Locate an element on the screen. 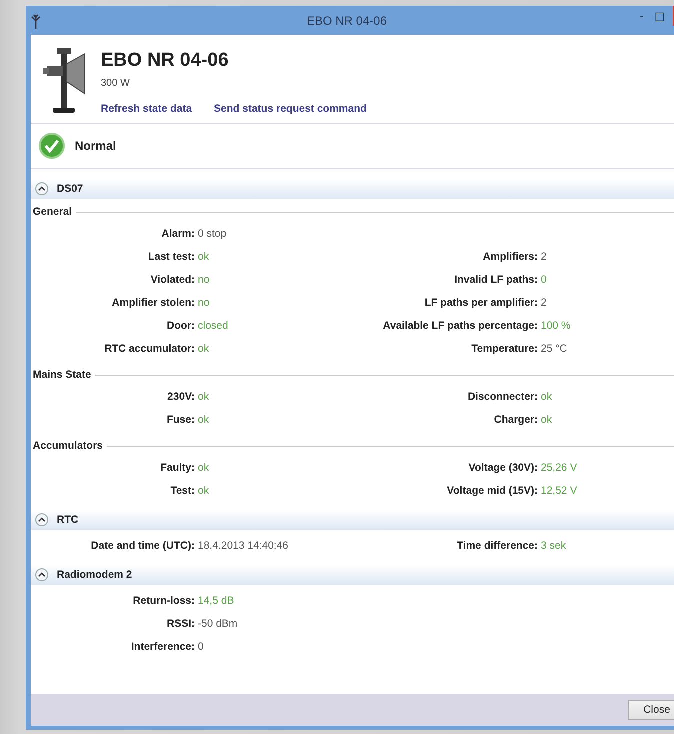  field-value: 100 % is located at coordinates (556, 326).